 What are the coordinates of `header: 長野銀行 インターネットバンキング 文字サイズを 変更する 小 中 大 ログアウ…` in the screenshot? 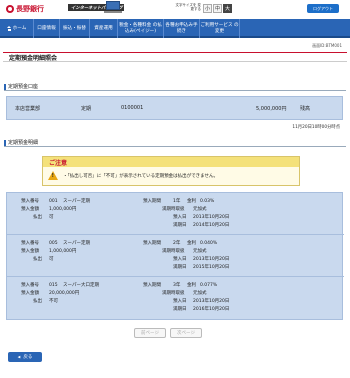 It's located at (175, 9).